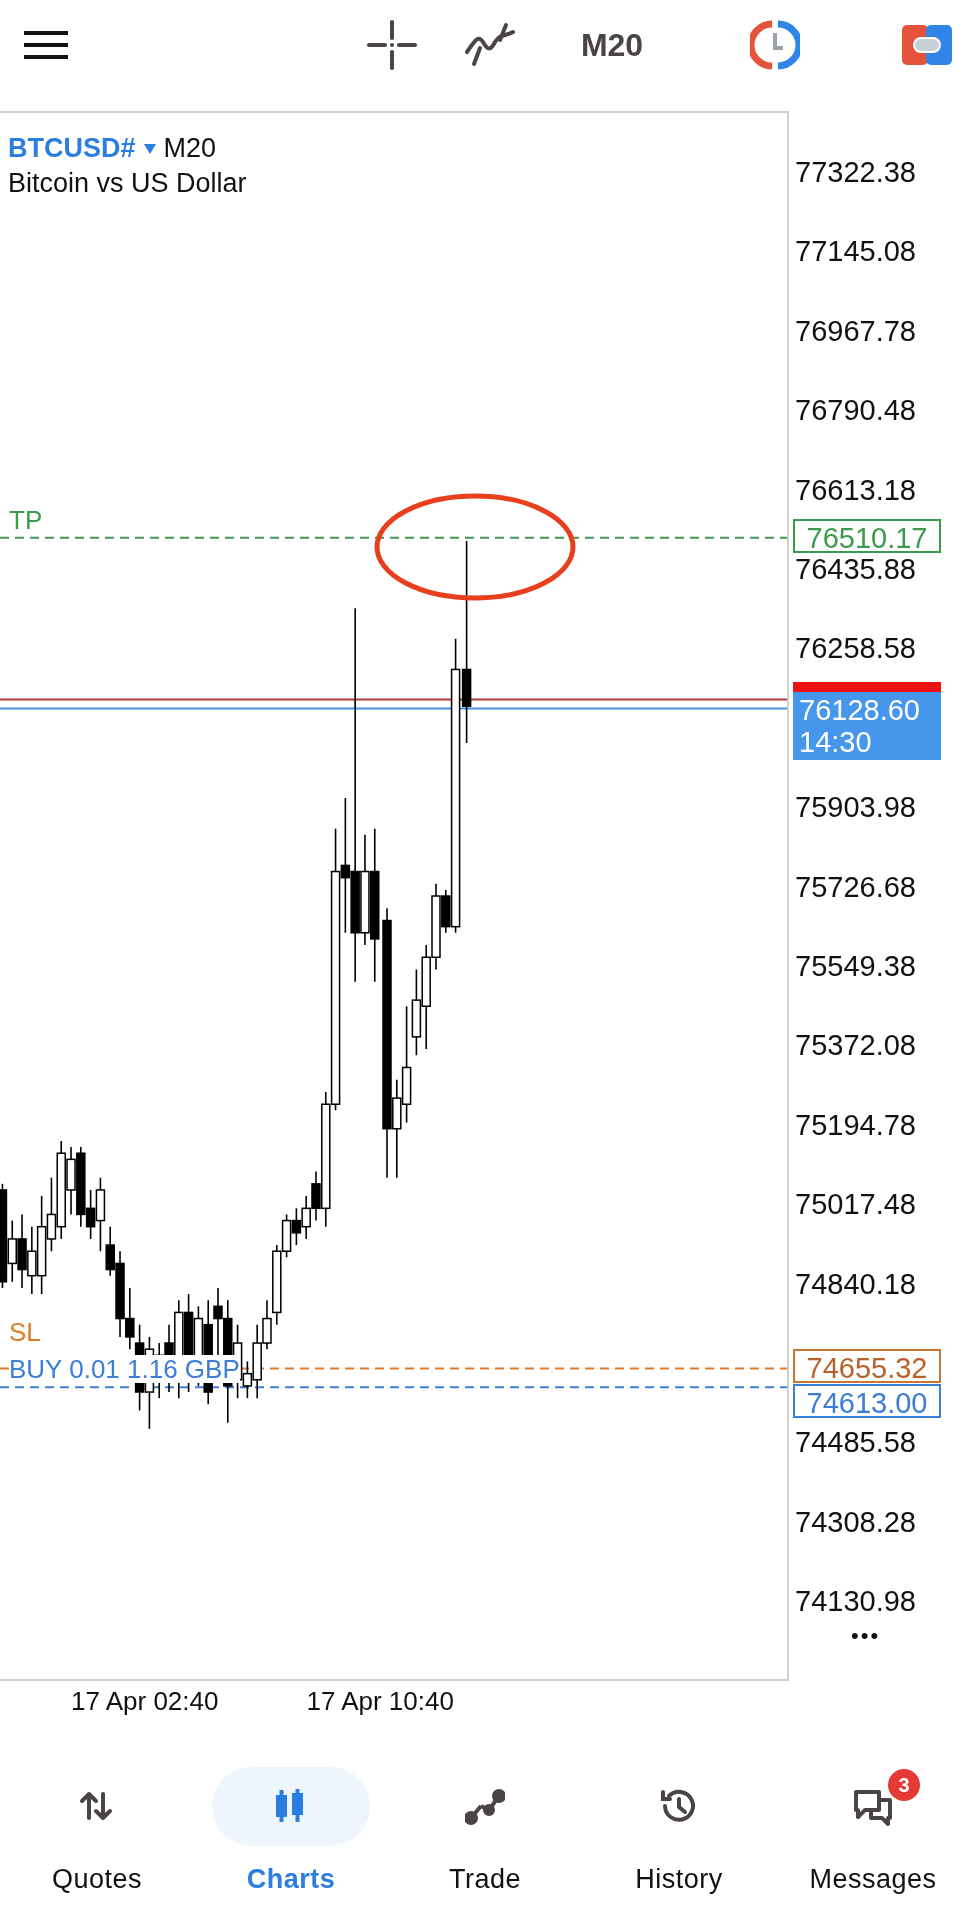 Image resolution: width=970 pixels, height=1920 pixels. What do you see at coordinates (392, 45) in the screenshot?
I see `crosshair-icon` at bounding box center [392, 45].